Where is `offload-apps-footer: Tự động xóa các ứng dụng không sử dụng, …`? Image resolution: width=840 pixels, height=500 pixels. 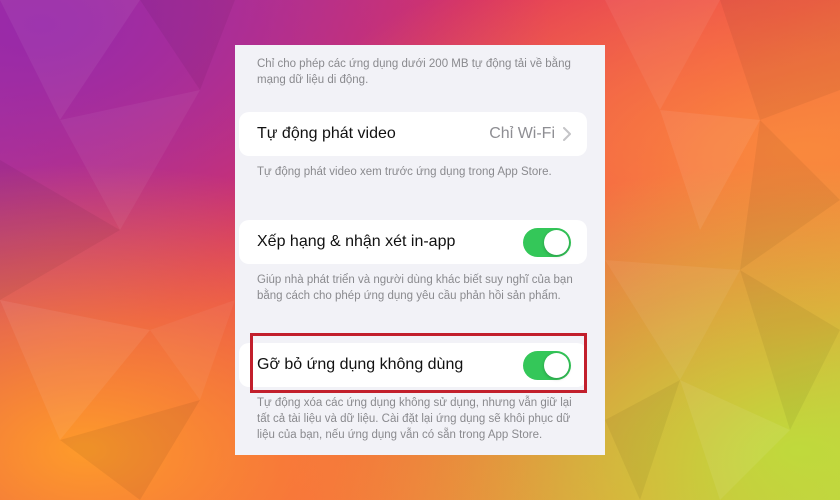
offload-apps-footer: Tự động xóa các ứng dụng không sử dụng, … is located at coordinates (414, 419).